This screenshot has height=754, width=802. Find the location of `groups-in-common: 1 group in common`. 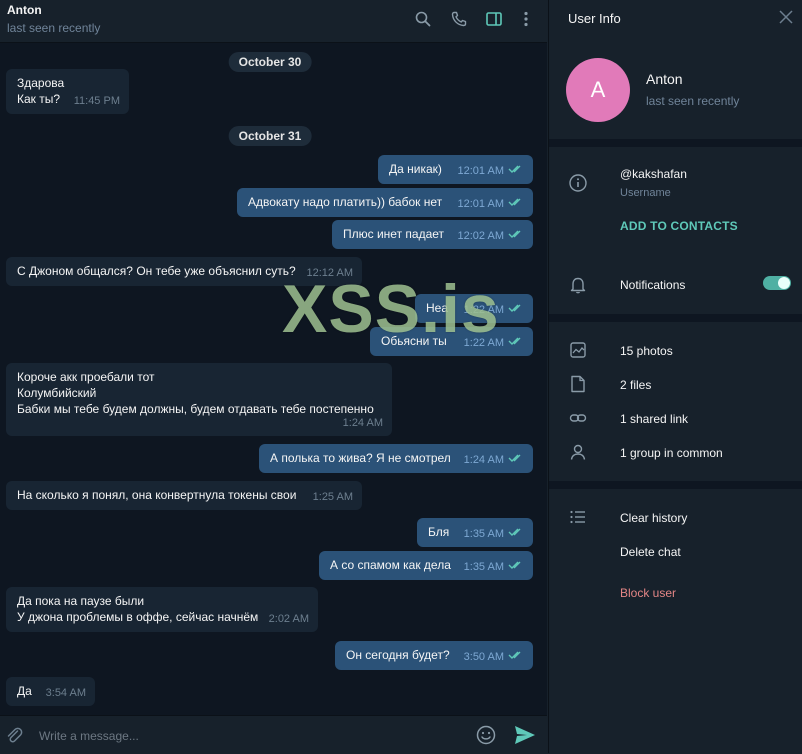

groups-in-common: 1 group in common is located at coordinates (671, 453).